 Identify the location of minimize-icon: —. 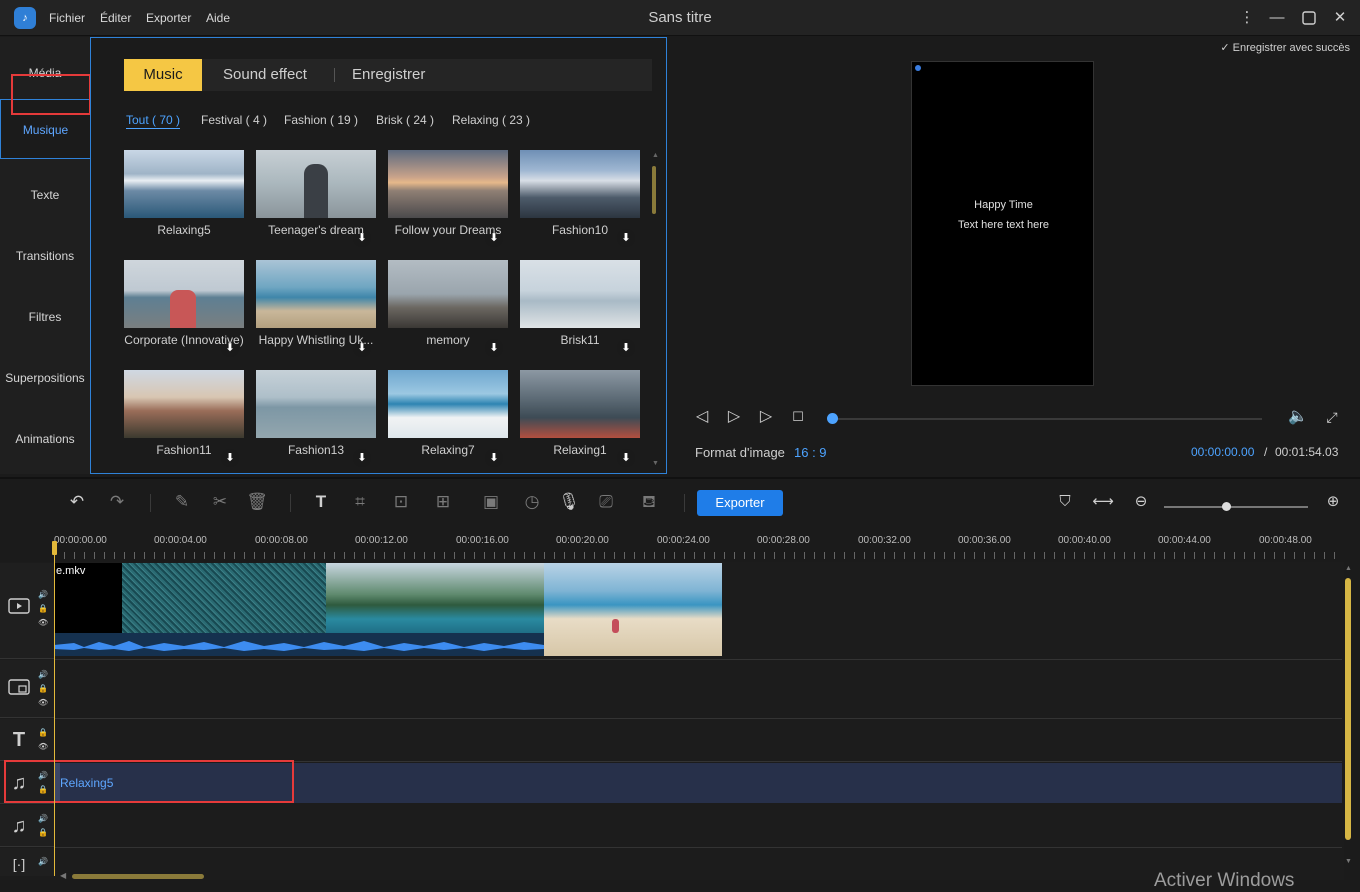
(1277, 18).